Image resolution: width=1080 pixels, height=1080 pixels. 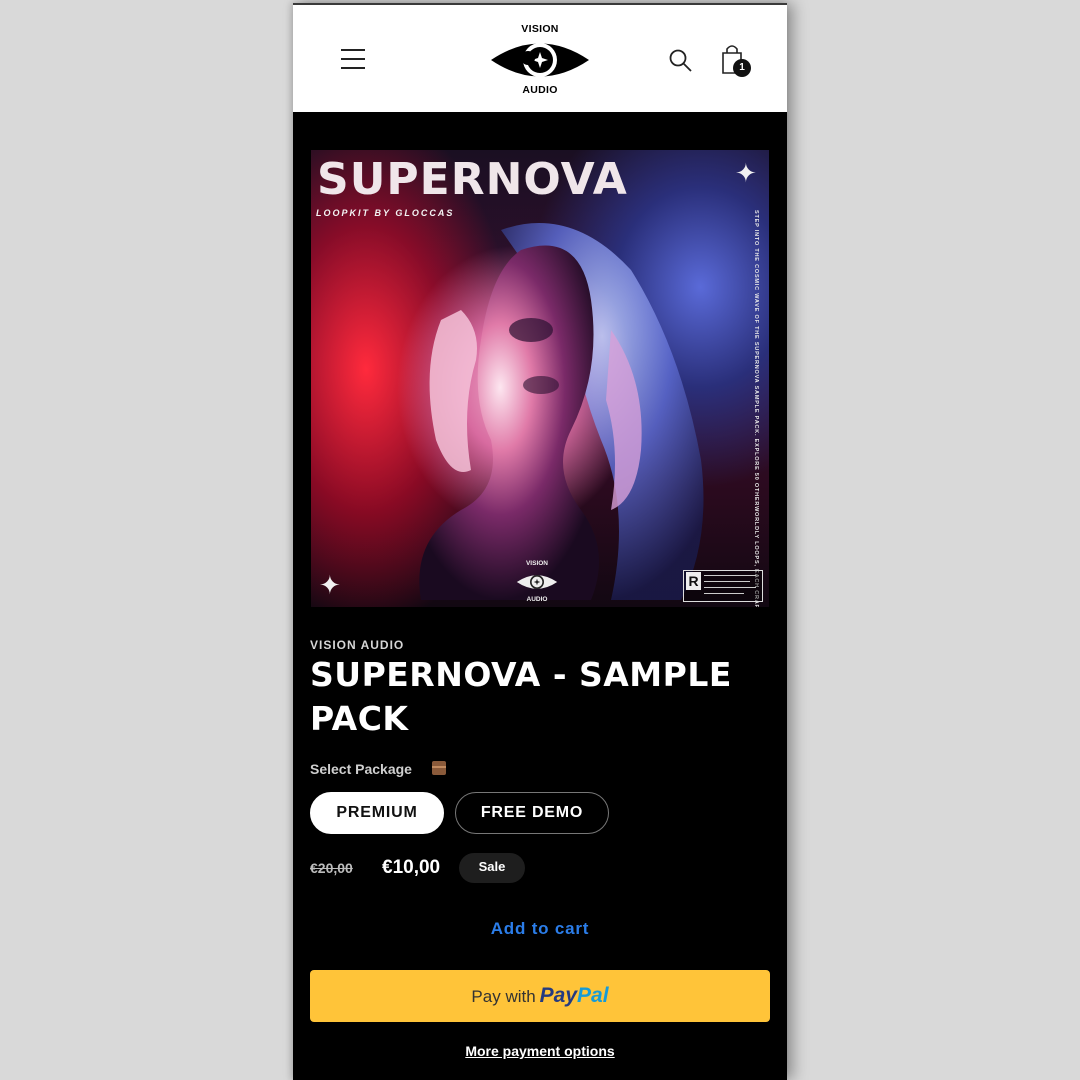 What do you see at coordinates (540, 29) in the screenshot?
I see `logo-text-top: VISION` at bounding box center [540, 29].